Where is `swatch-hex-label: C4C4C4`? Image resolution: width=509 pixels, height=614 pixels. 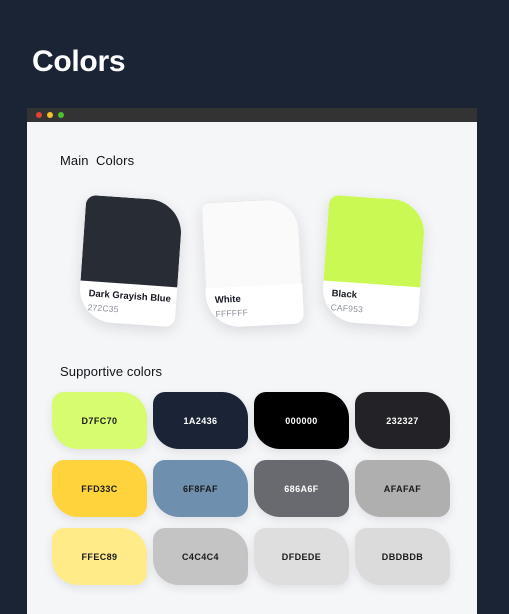
swatch-hex-label: C4C4C4 is located at coordinates (200, 556).